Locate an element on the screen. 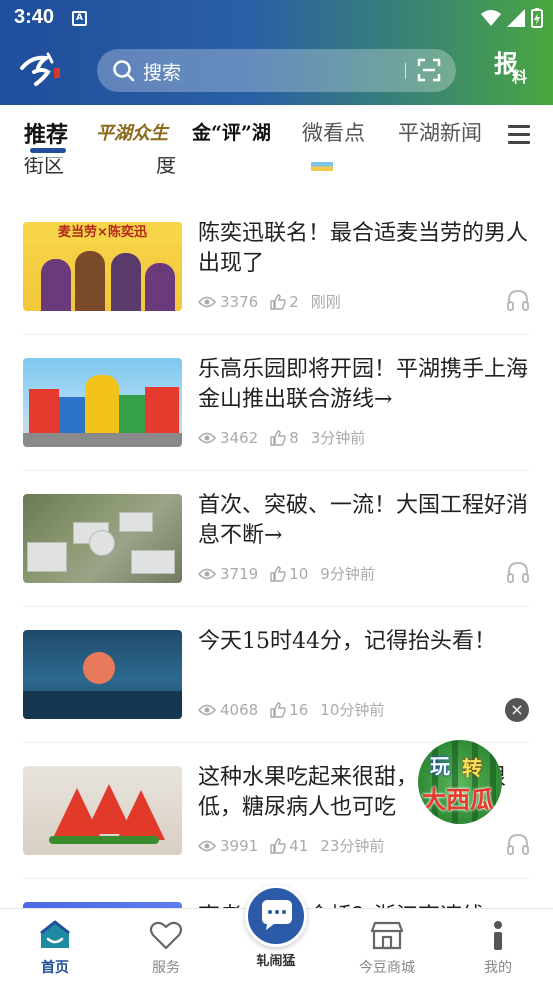  view-count: 3462 is located at coordinates (239, 437).